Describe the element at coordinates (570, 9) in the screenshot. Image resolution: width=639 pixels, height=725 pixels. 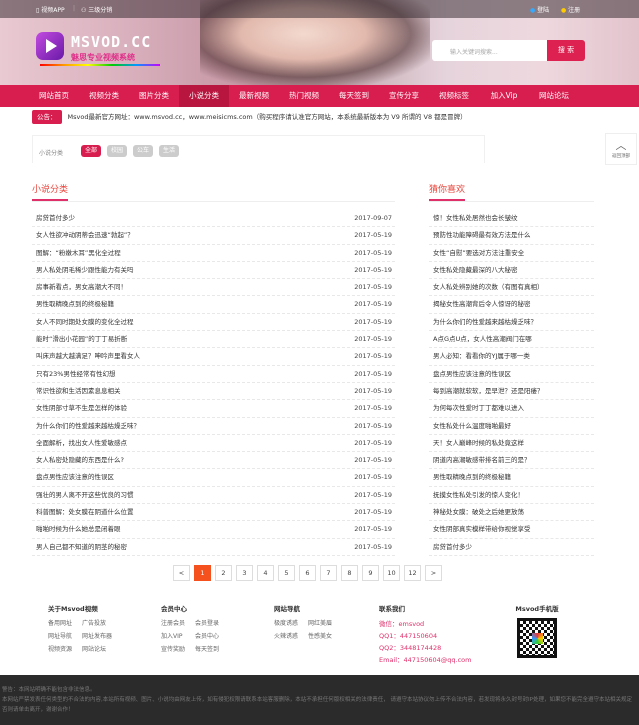
I see `register-link: ● 注册` at that location.